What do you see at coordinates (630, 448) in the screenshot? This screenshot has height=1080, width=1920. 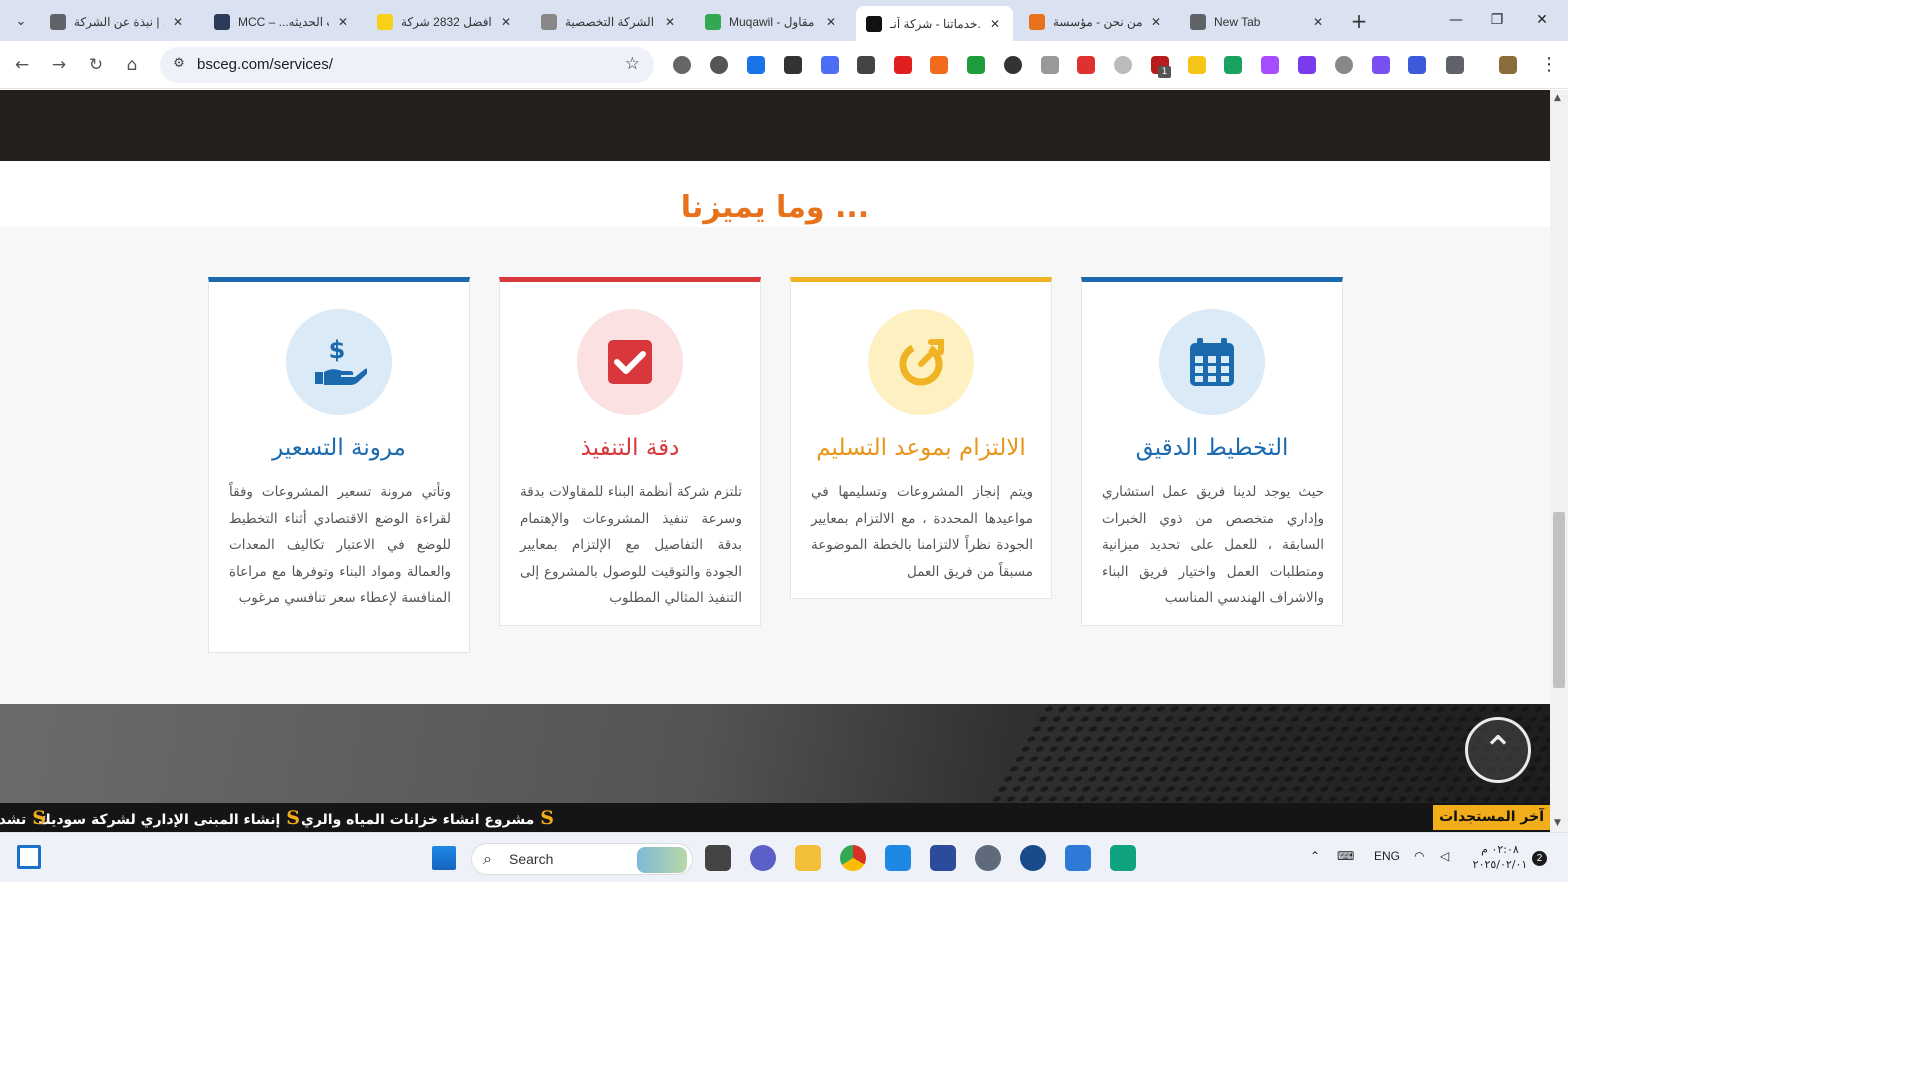 I see `card-title: دقة التنفيذ` at bounding box center [630, 448].